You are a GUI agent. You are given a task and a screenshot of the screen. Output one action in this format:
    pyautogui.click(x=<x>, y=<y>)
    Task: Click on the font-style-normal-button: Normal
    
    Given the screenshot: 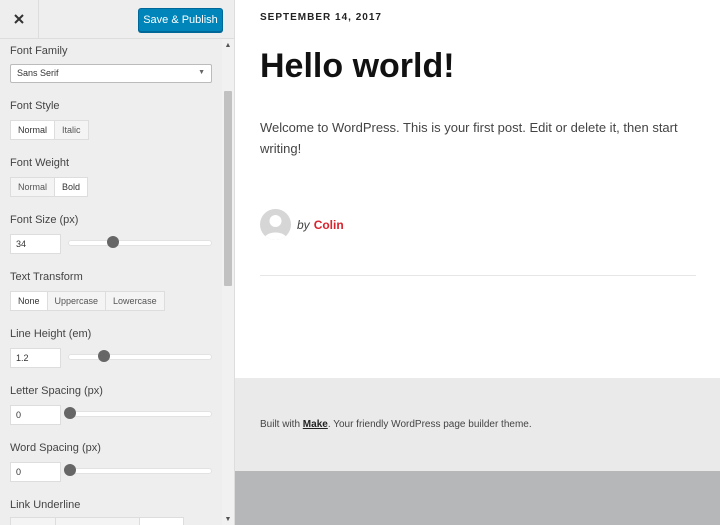 What is the action you would take?
    pyautogui.click(x=33, y=130)
    